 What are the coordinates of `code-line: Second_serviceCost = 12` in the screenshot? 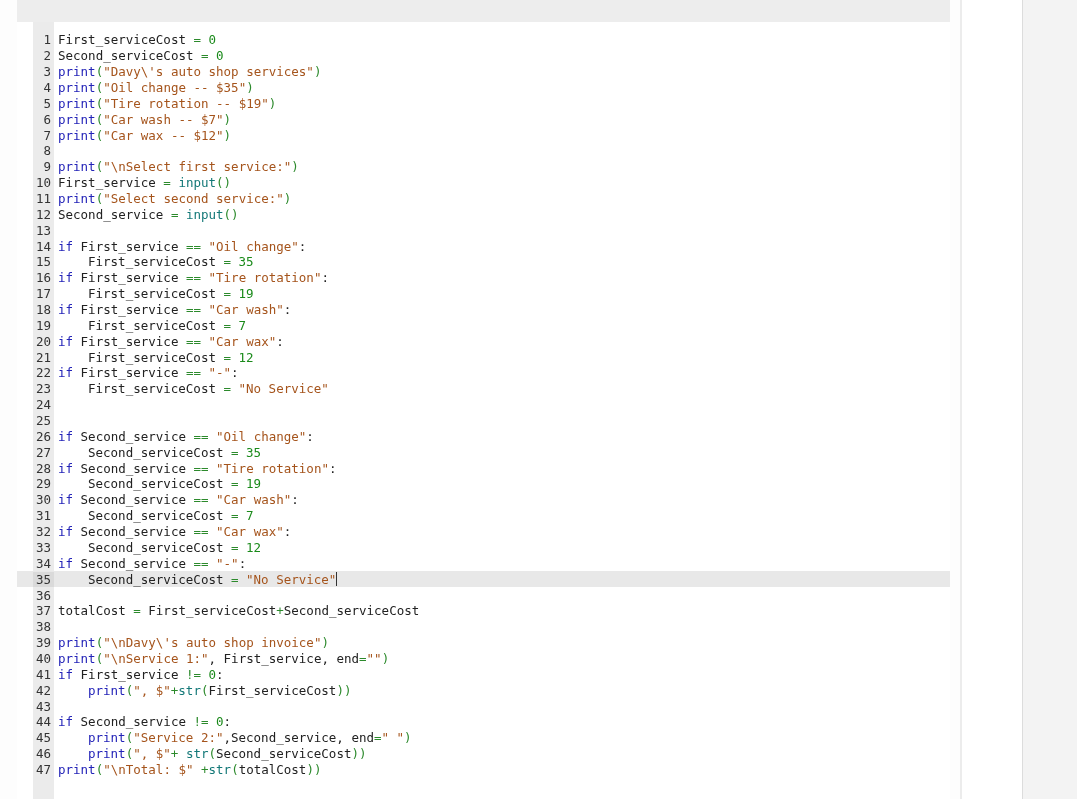 It's located at (175, 547).